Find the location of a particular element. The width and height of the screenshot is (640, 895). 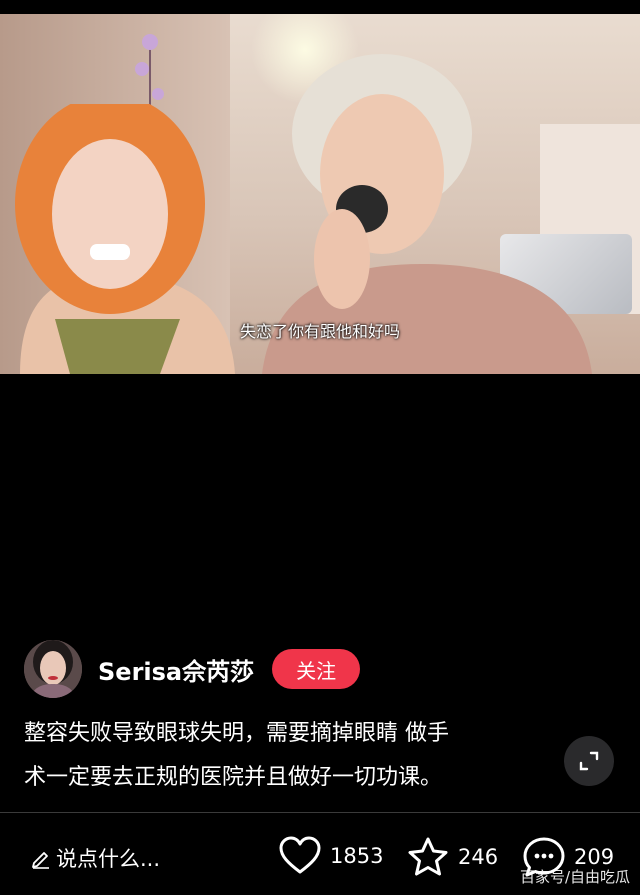

expand-button is located at coordinates (589, 761).